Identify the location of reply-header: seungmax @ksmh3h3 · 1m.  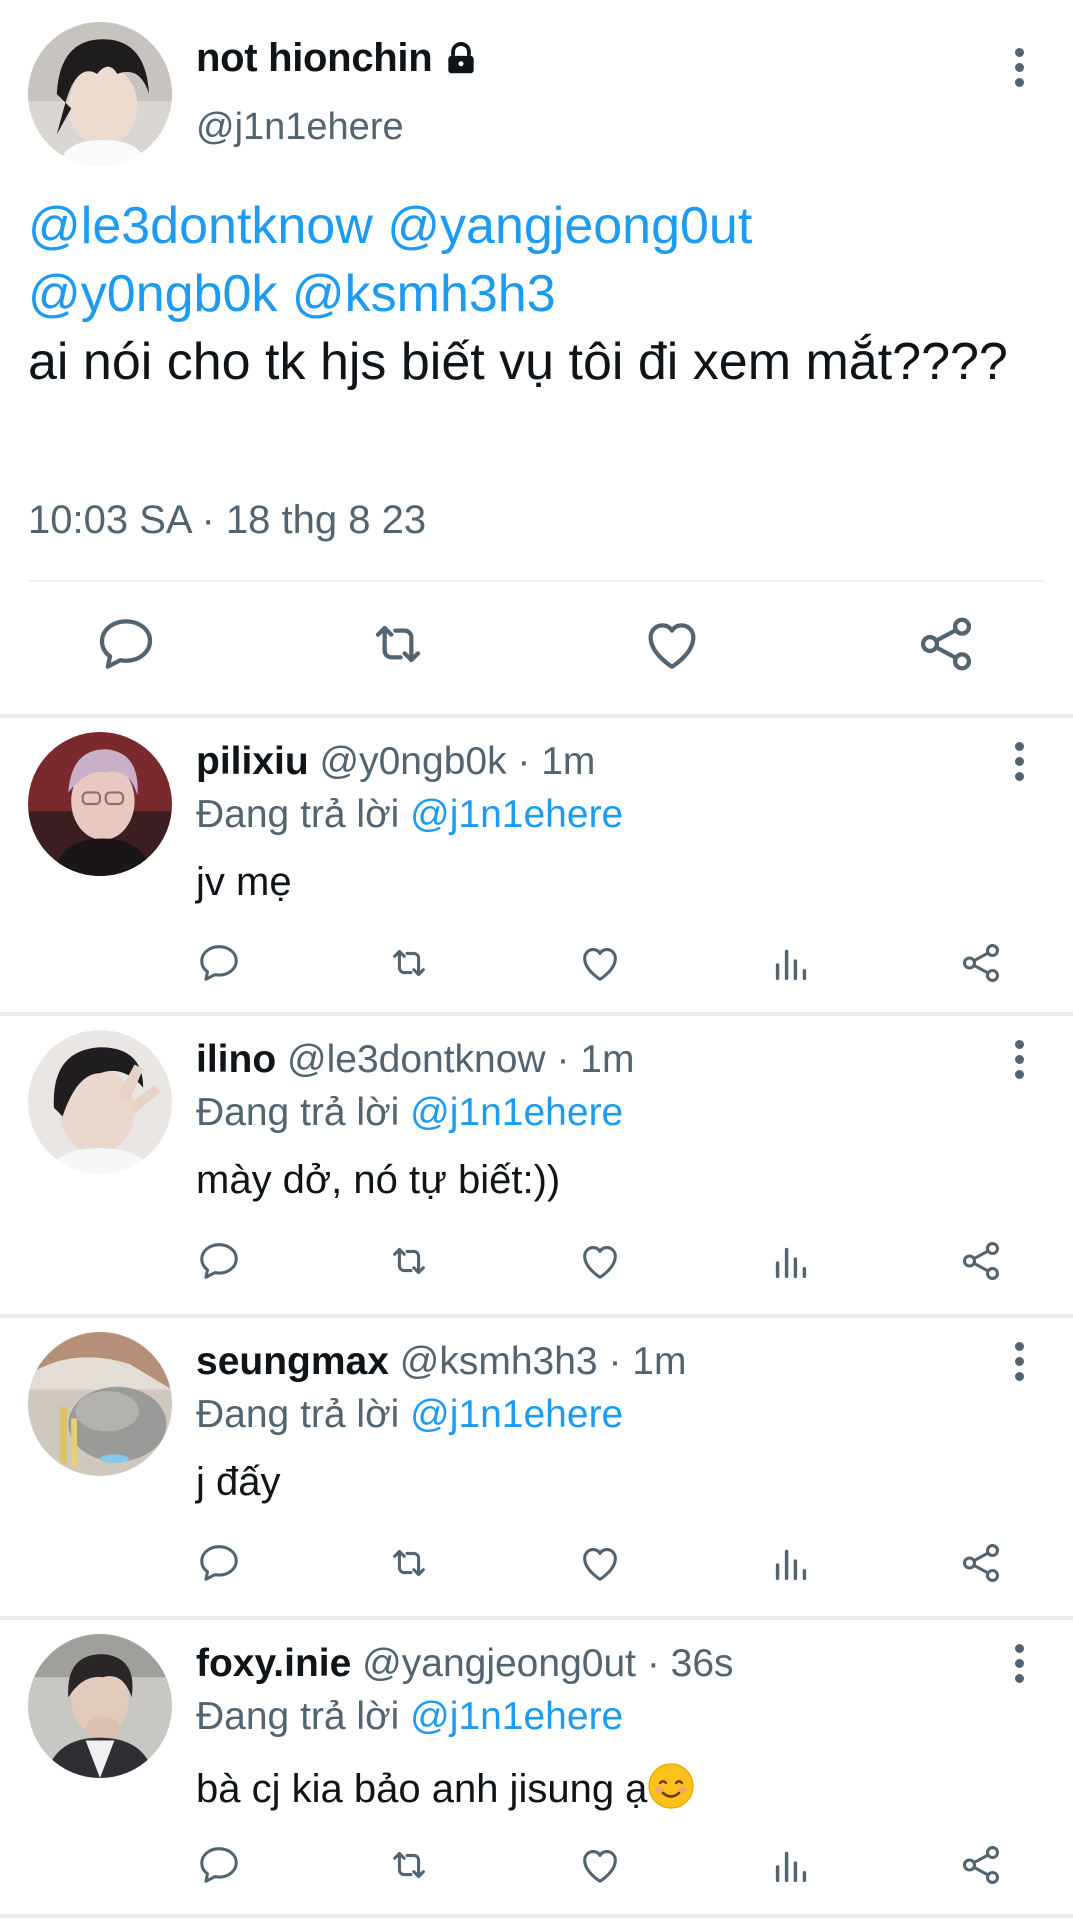
(441, 1362).